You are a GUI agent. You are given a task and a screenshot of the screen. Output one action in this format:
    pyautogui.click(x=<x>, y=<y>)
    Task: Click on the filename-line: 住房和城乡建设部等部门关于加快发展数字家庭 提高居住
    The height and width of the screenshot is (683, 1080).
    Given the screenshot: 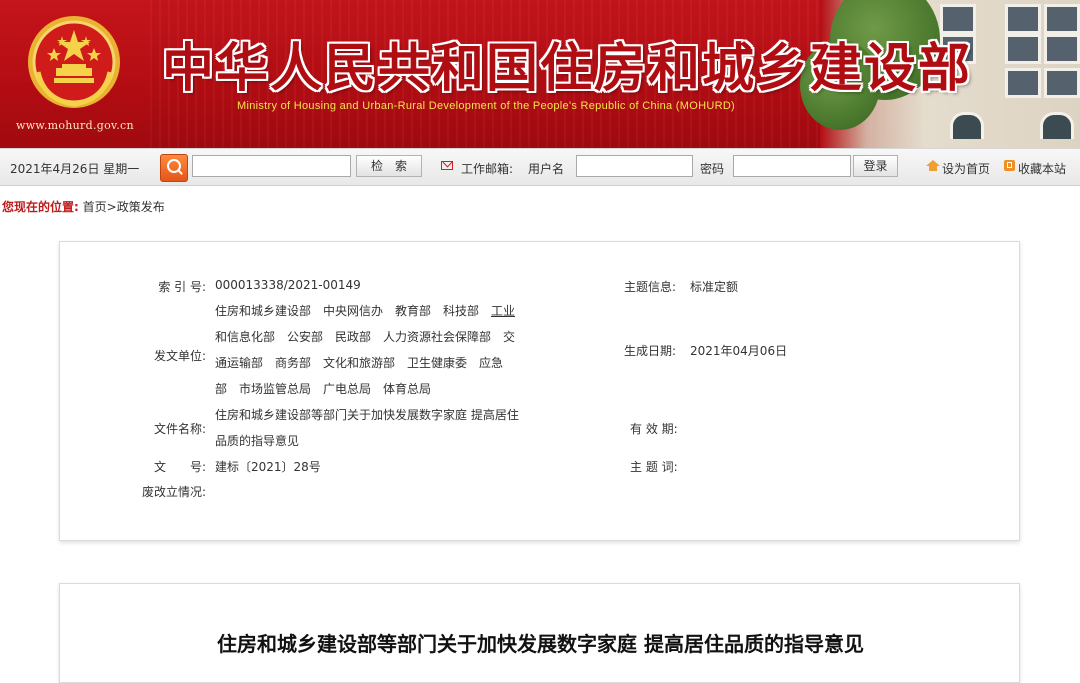 What is the action you would take?
    pyautogui.click(x=367, y=415)
    